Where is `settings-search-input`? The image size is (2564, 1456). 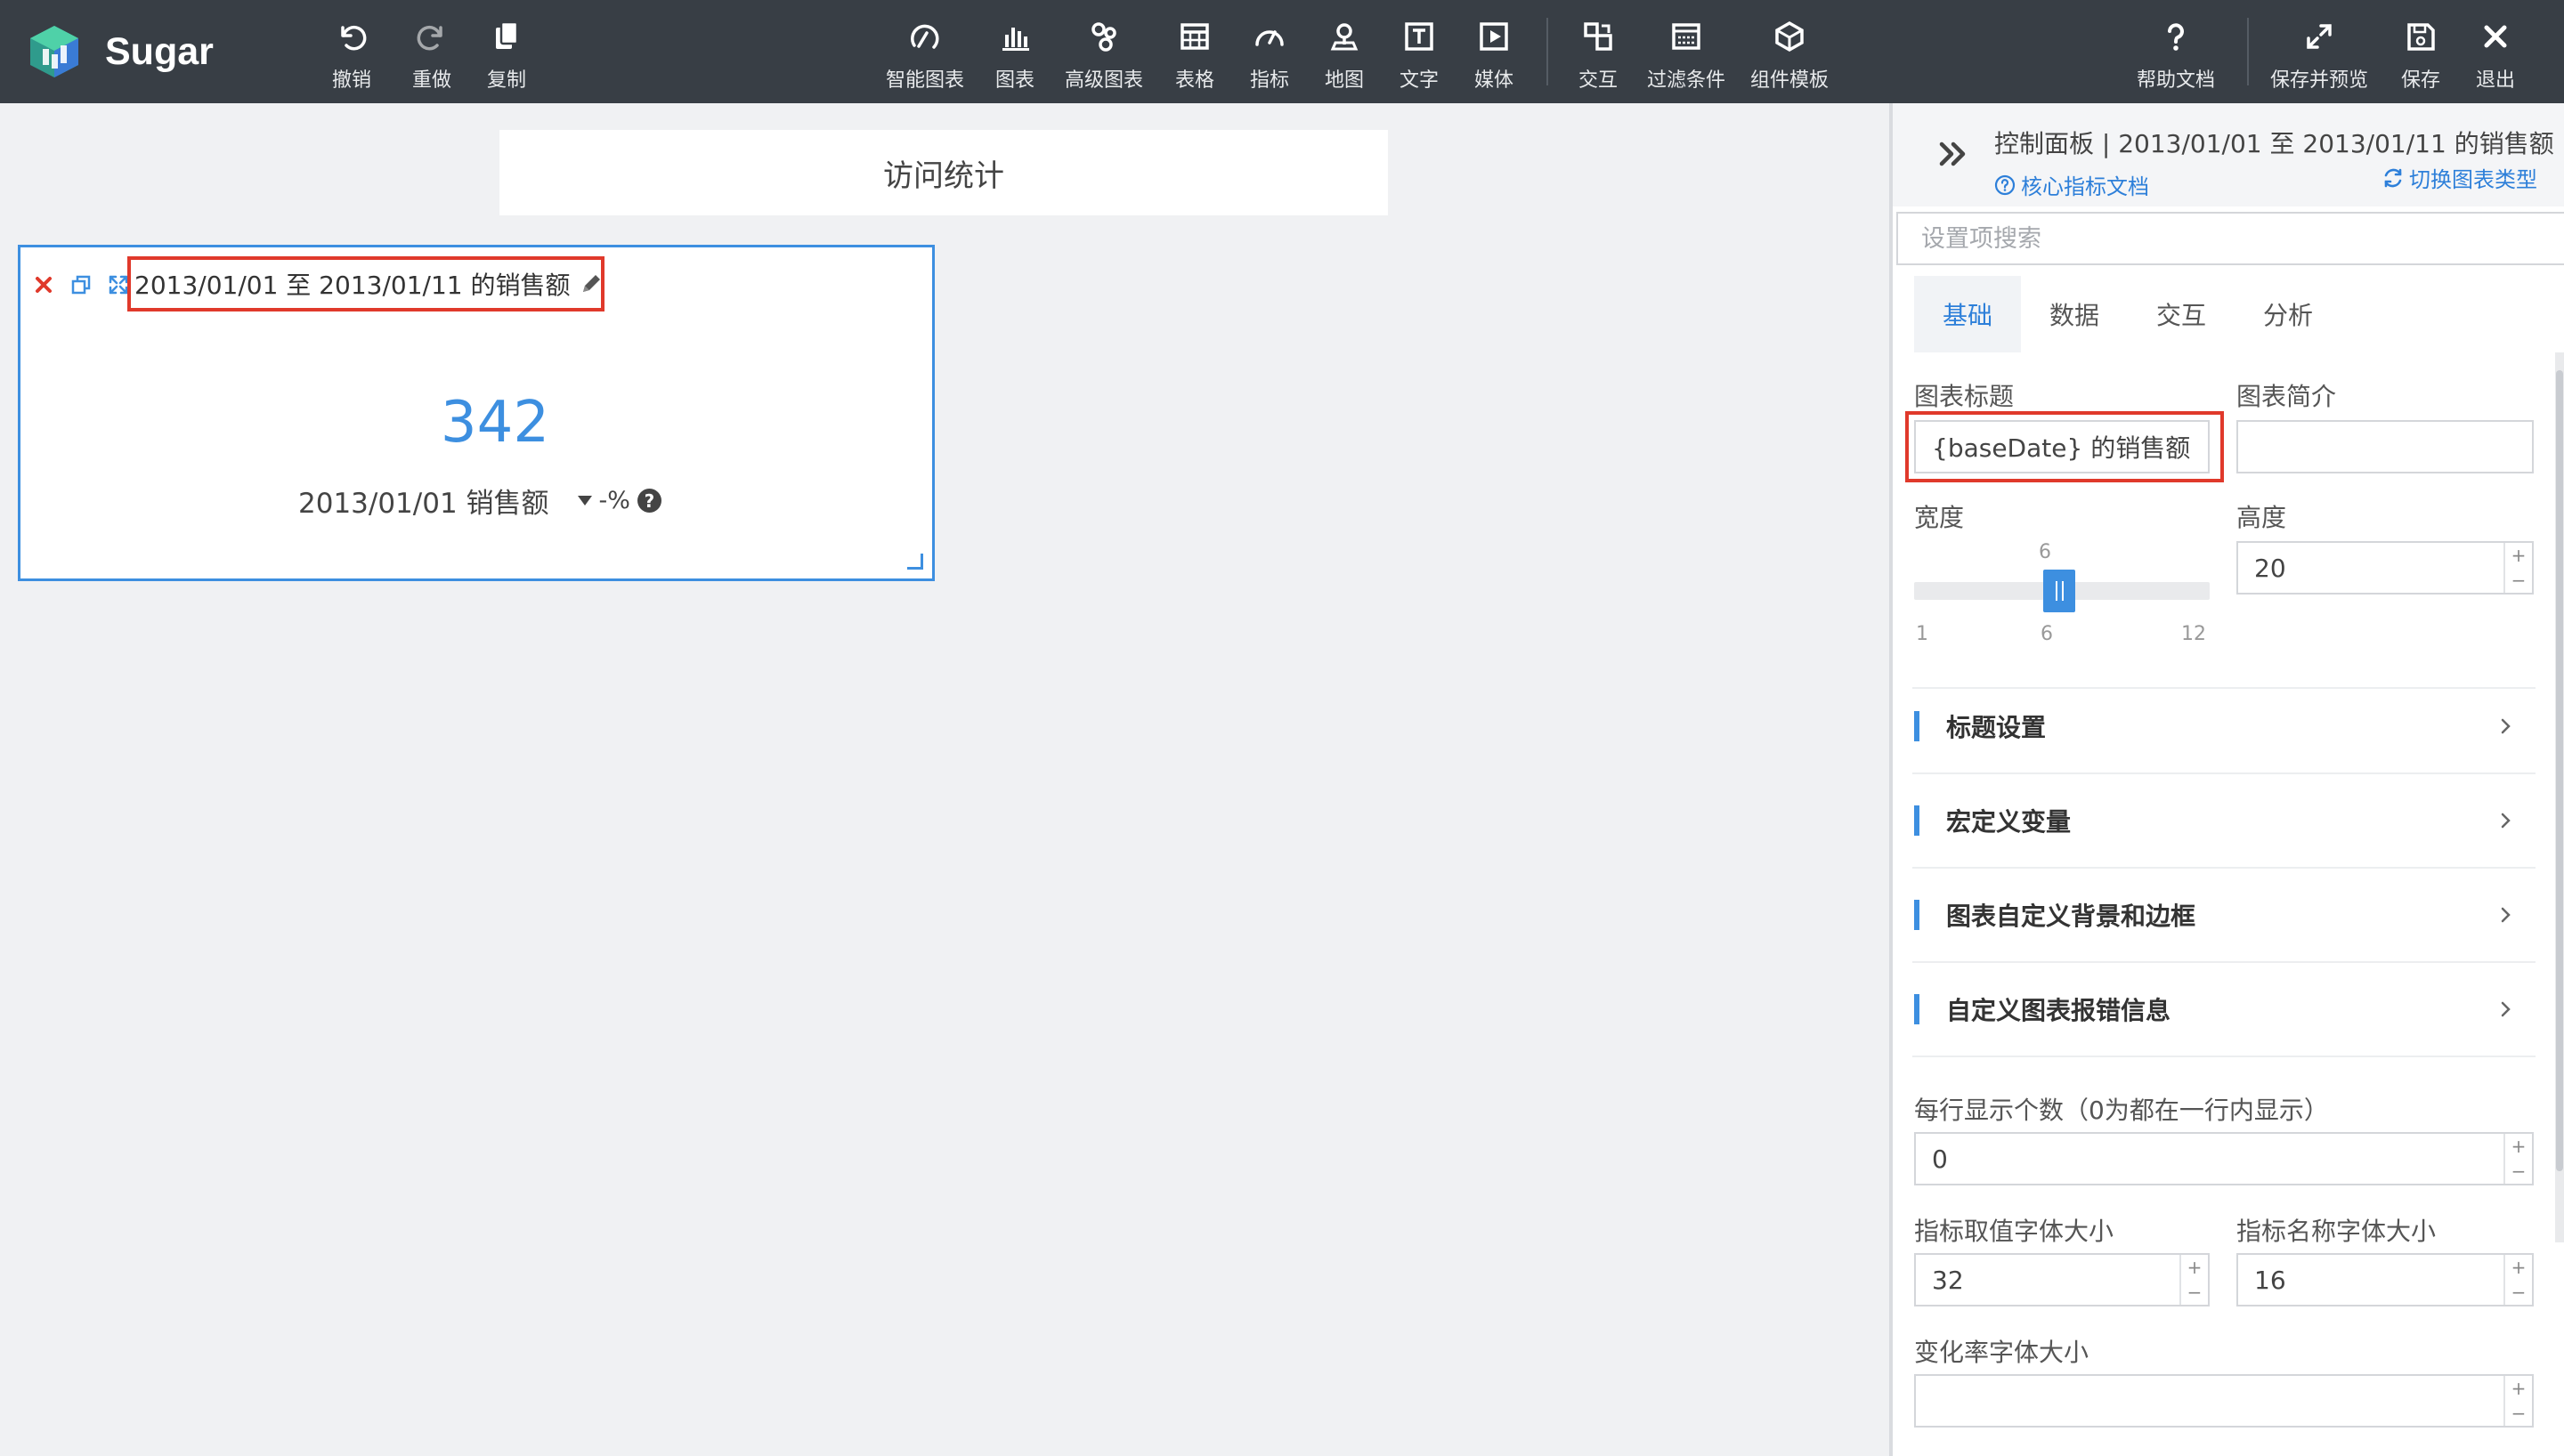
settings-search-input is located at coordinates (2230, 238).